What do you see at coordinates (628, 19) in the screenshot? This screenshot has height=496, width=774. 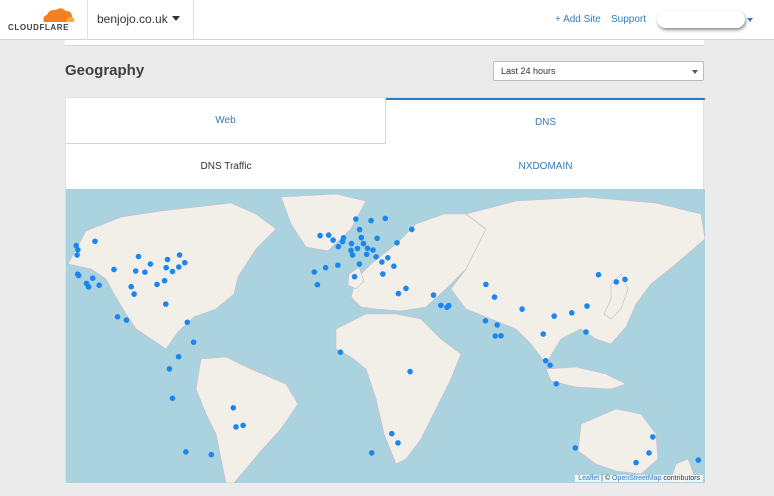 I see `support-link: Support` at bounding box center [628, 19].